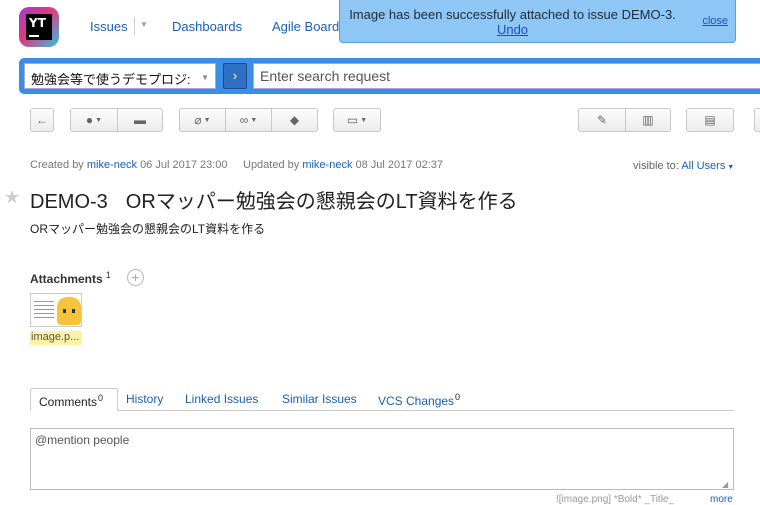 This screenshot has height=505, width=760. What do you see at coordinates (135, 277) in the screenshot?
I see `plus-icon: +` at bounding box center [135, 277].